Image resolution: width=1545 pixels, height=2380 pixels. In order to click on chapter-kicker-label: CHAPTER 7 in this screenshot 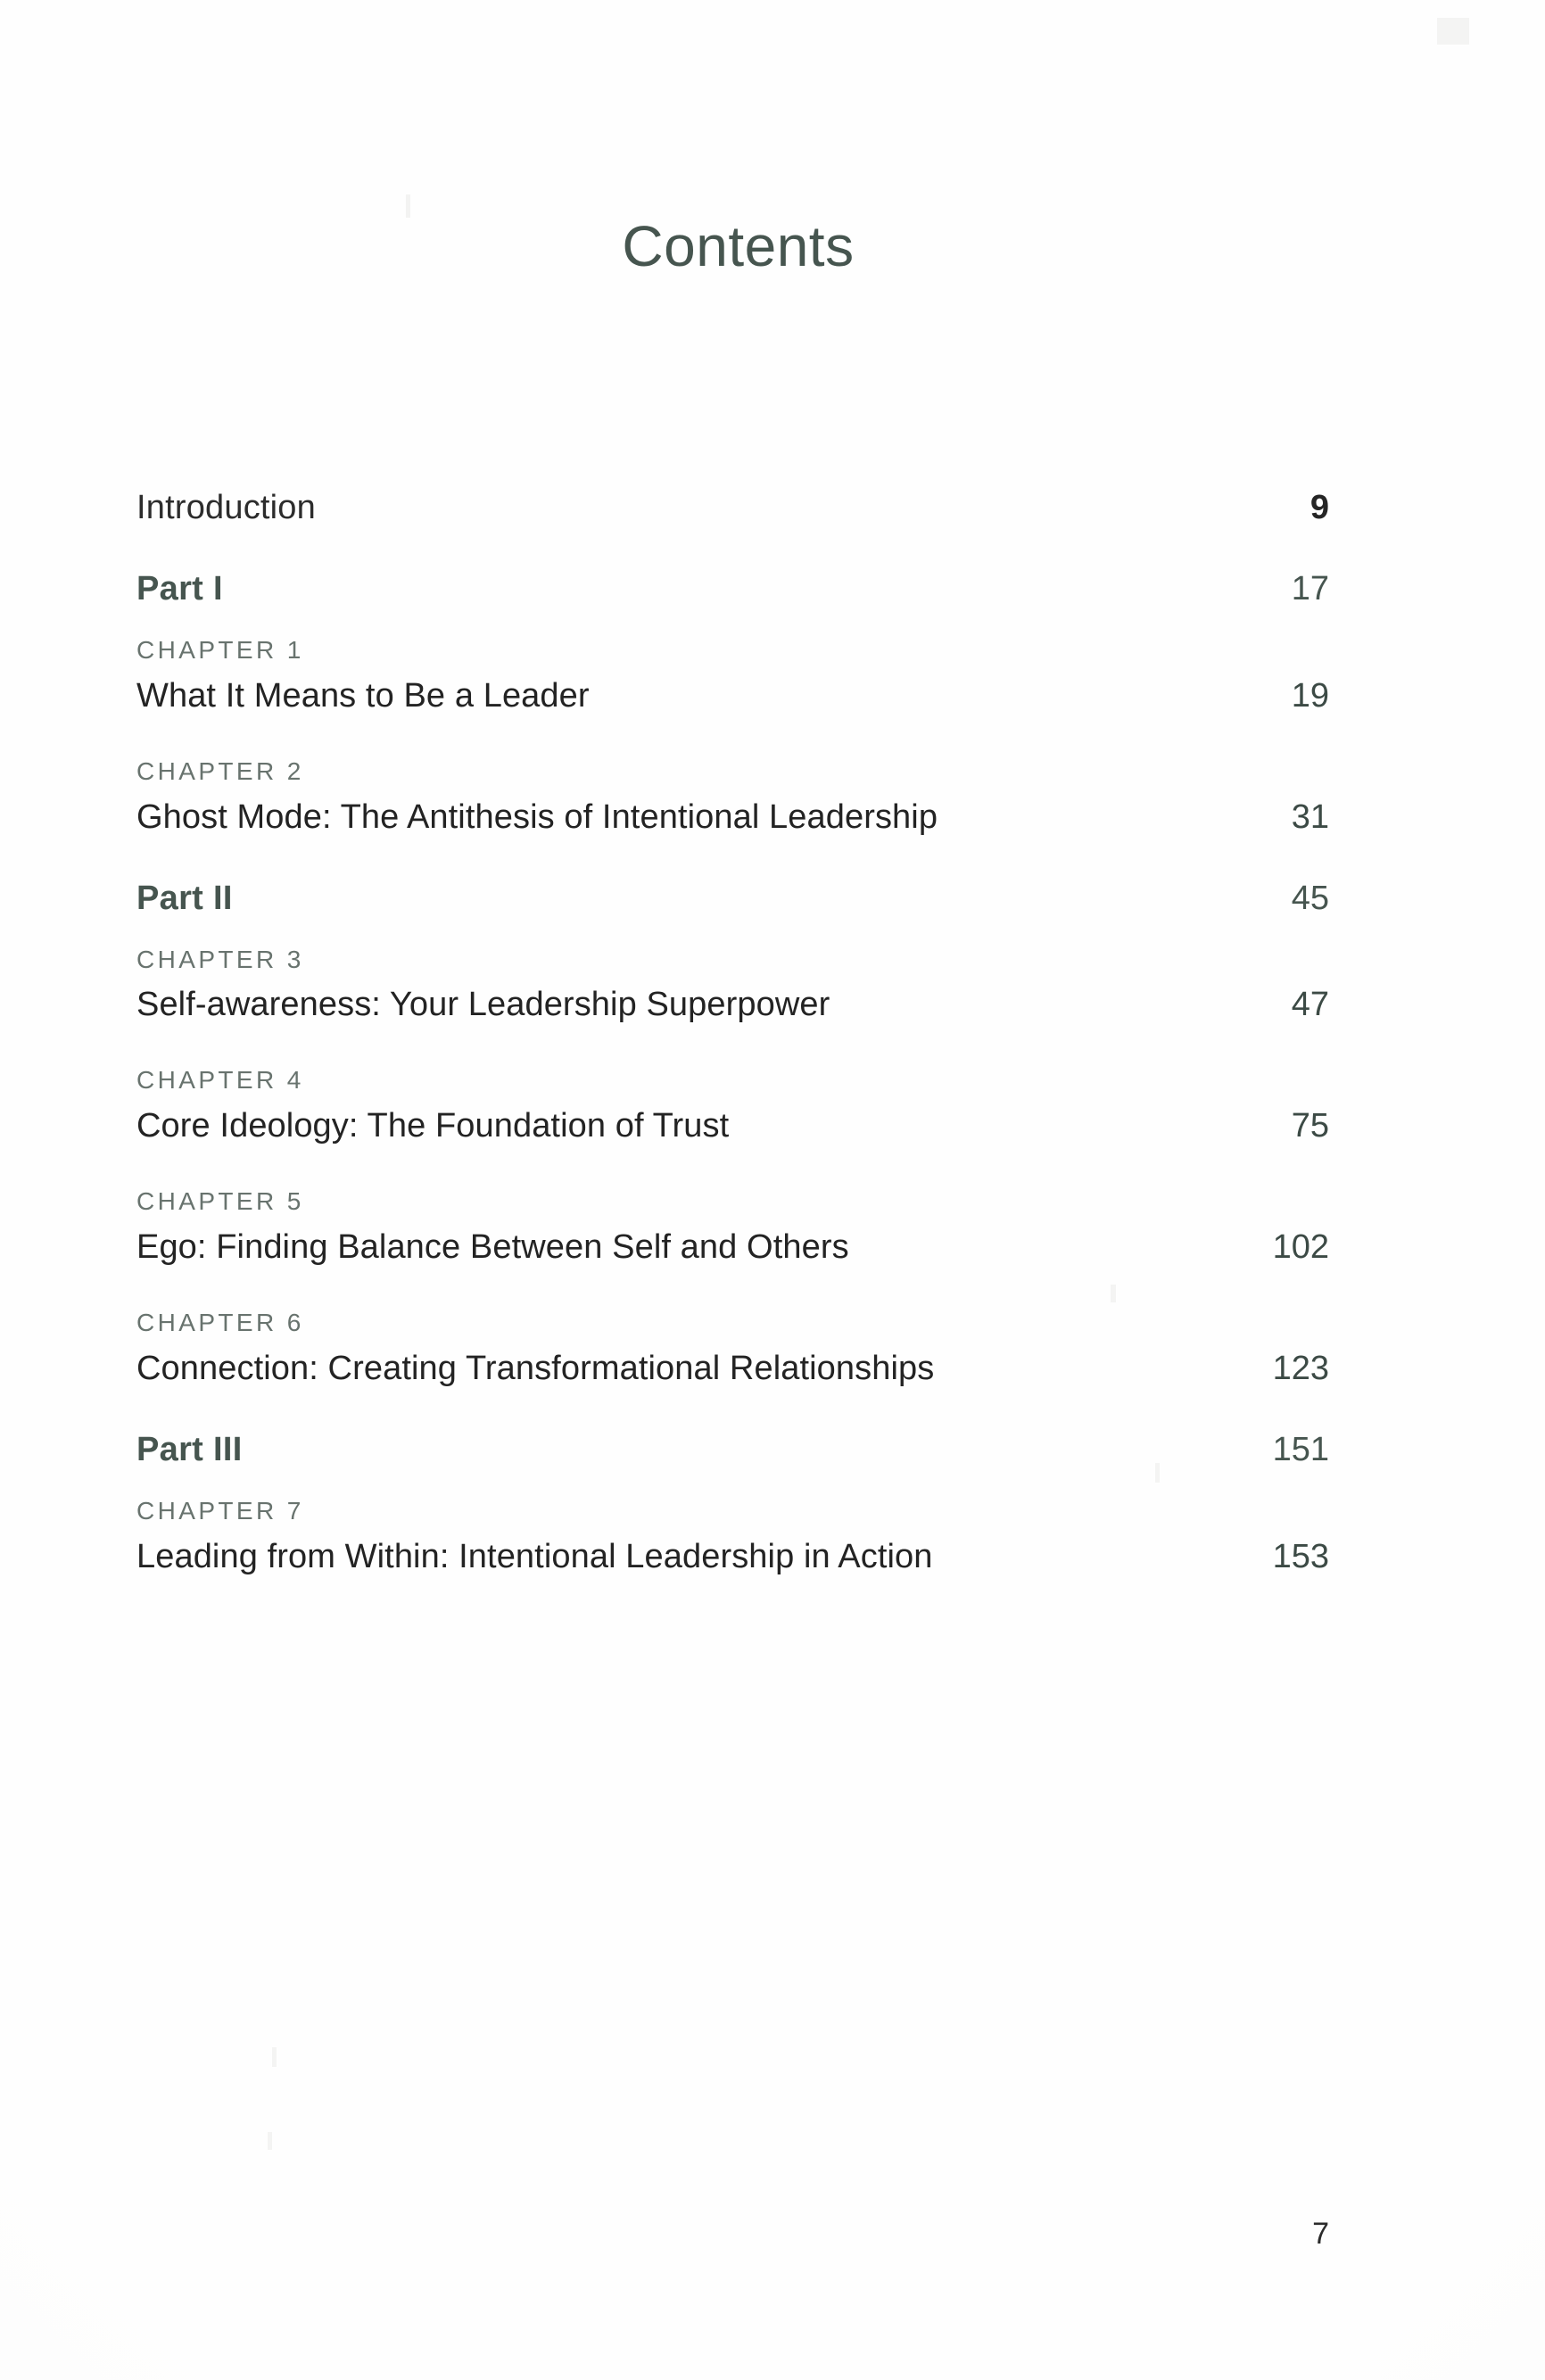, I will do `click(220, 1510)`.